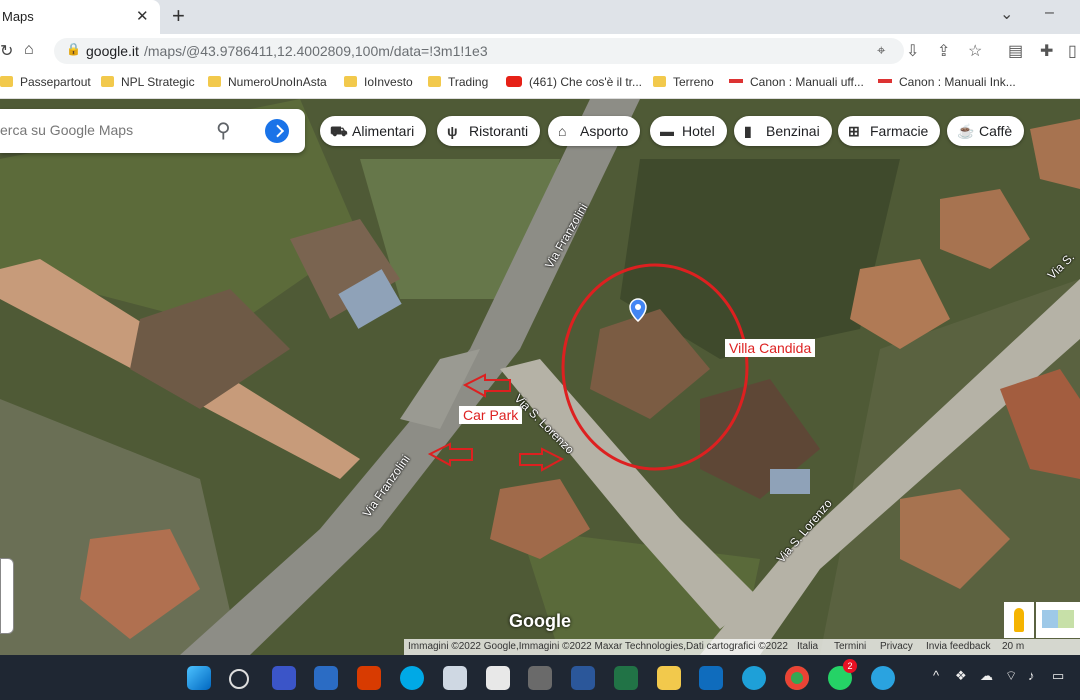 The height and width of the screenshot is (700, 1080). Describe the element at coordinates (452, 131) in the screenshot. I see `cutlery-icon: ψ` at that location.